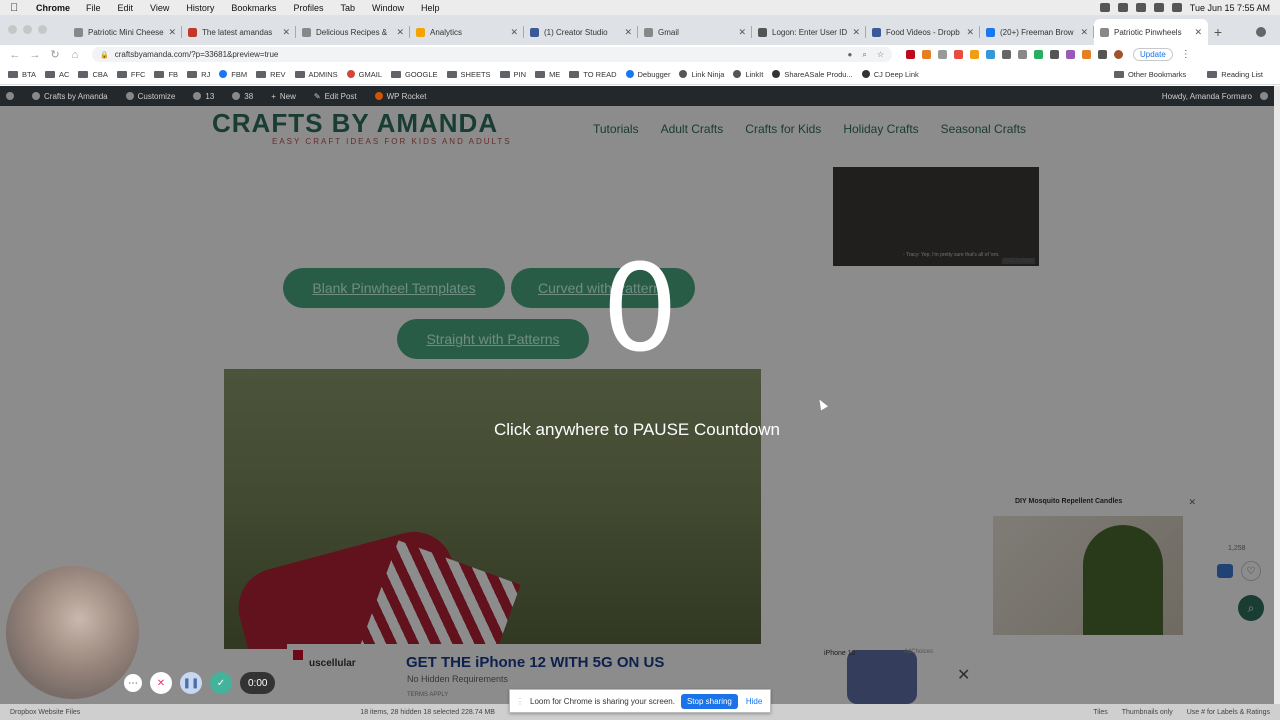 The width and height of the screenshot is (1280, 720). What do you see at coordinates (809, 32) in the screenshot?
I see `browser-tab: Logon: Enter User ID ✕` at bounding box center [809, 32].